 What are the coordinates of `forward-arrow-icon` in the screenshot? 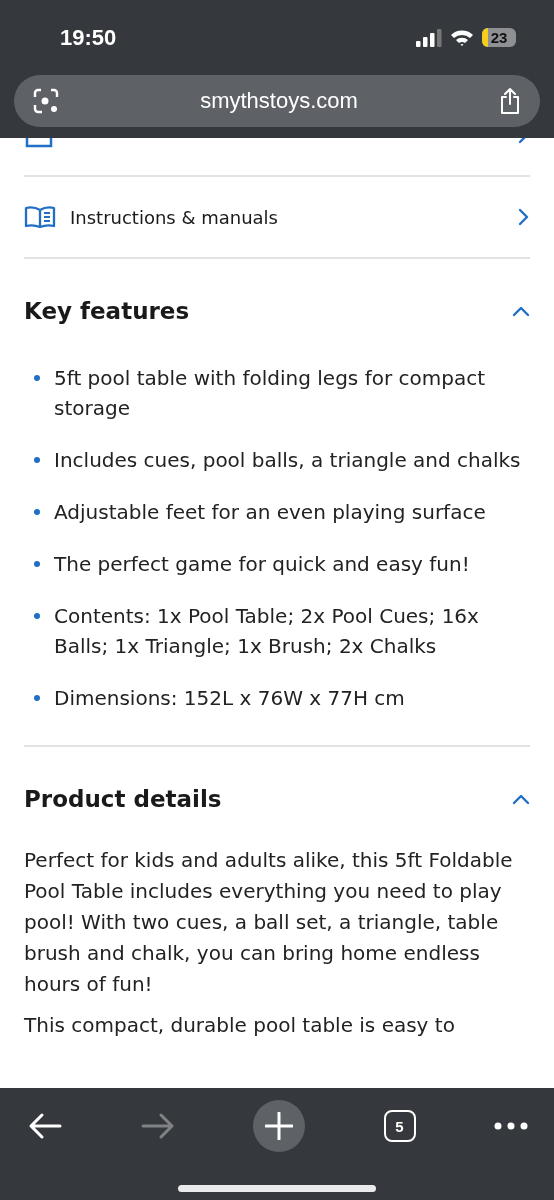 It's located at (157, 1126).